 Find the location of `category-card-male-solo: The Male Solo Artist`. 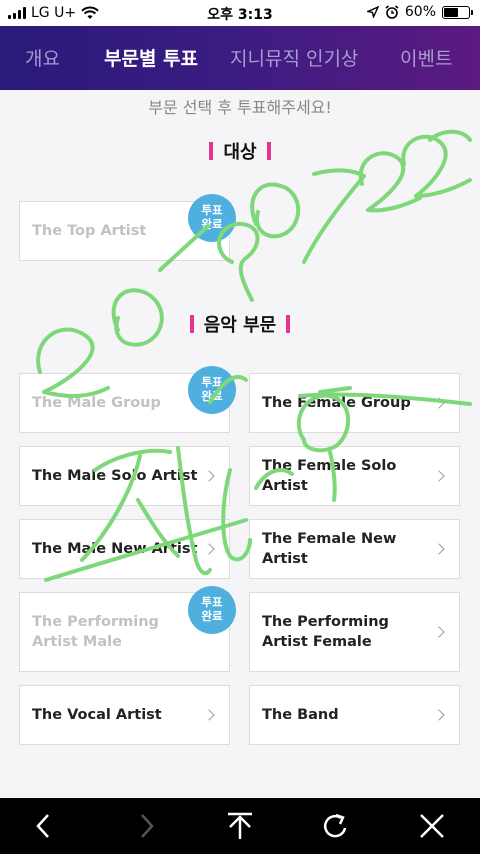

category-card-male-solo: The Male Solo Artist is located at coordinates (124, 476).